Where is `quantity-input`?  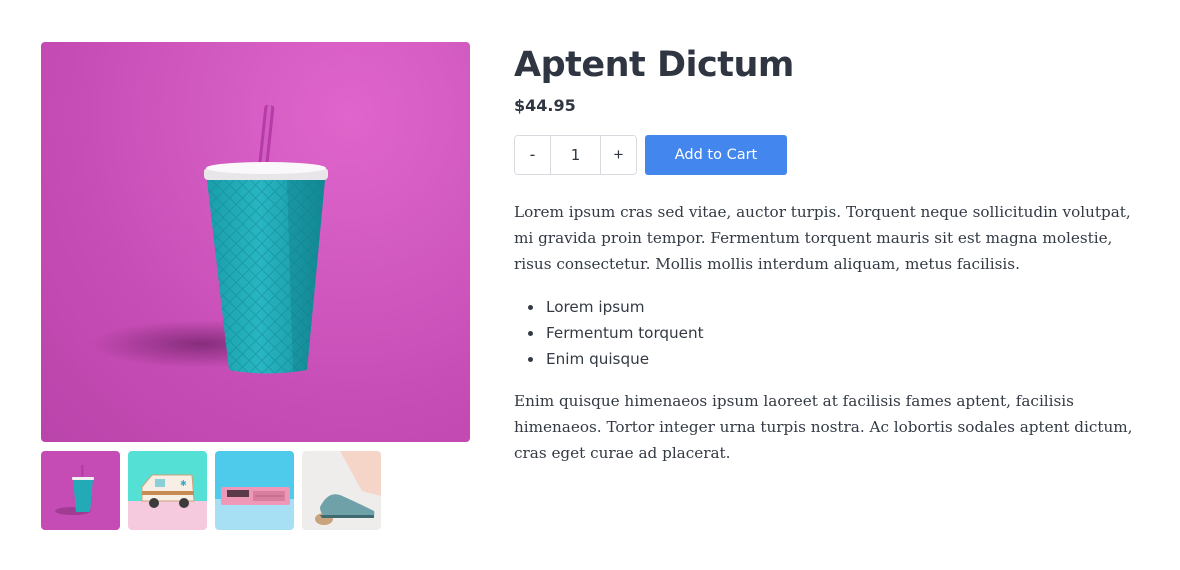 quantity-input is located at coordinates (575, 155).